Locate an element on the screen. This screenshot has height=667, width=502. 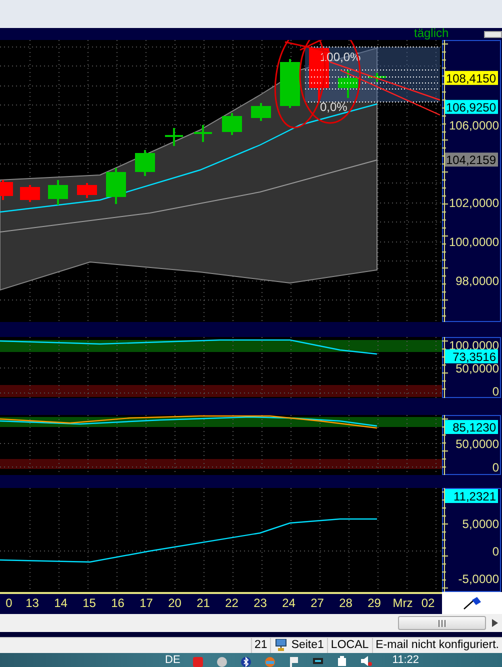
value-badge: 106,9250 is located at coordinates (471, 107).